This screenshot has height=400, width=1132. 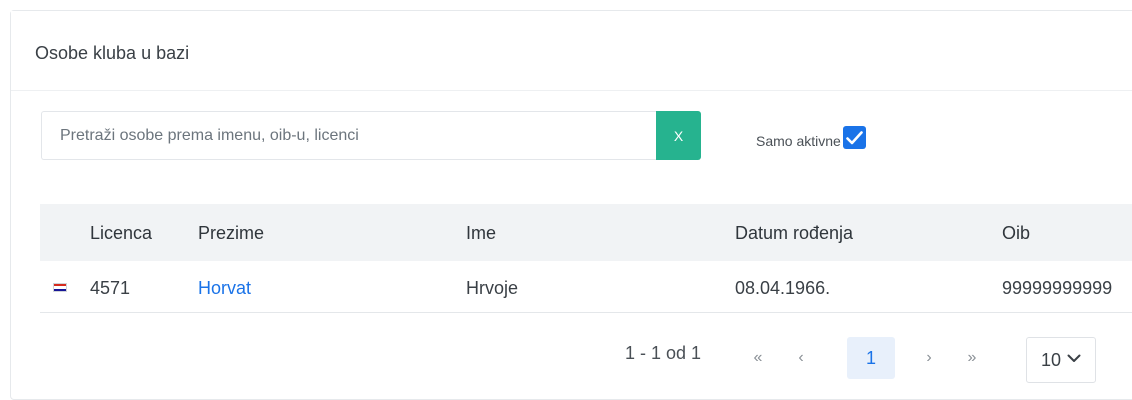 I want to click on column-header-licenca: Licenca, so click(x=121, y=233).